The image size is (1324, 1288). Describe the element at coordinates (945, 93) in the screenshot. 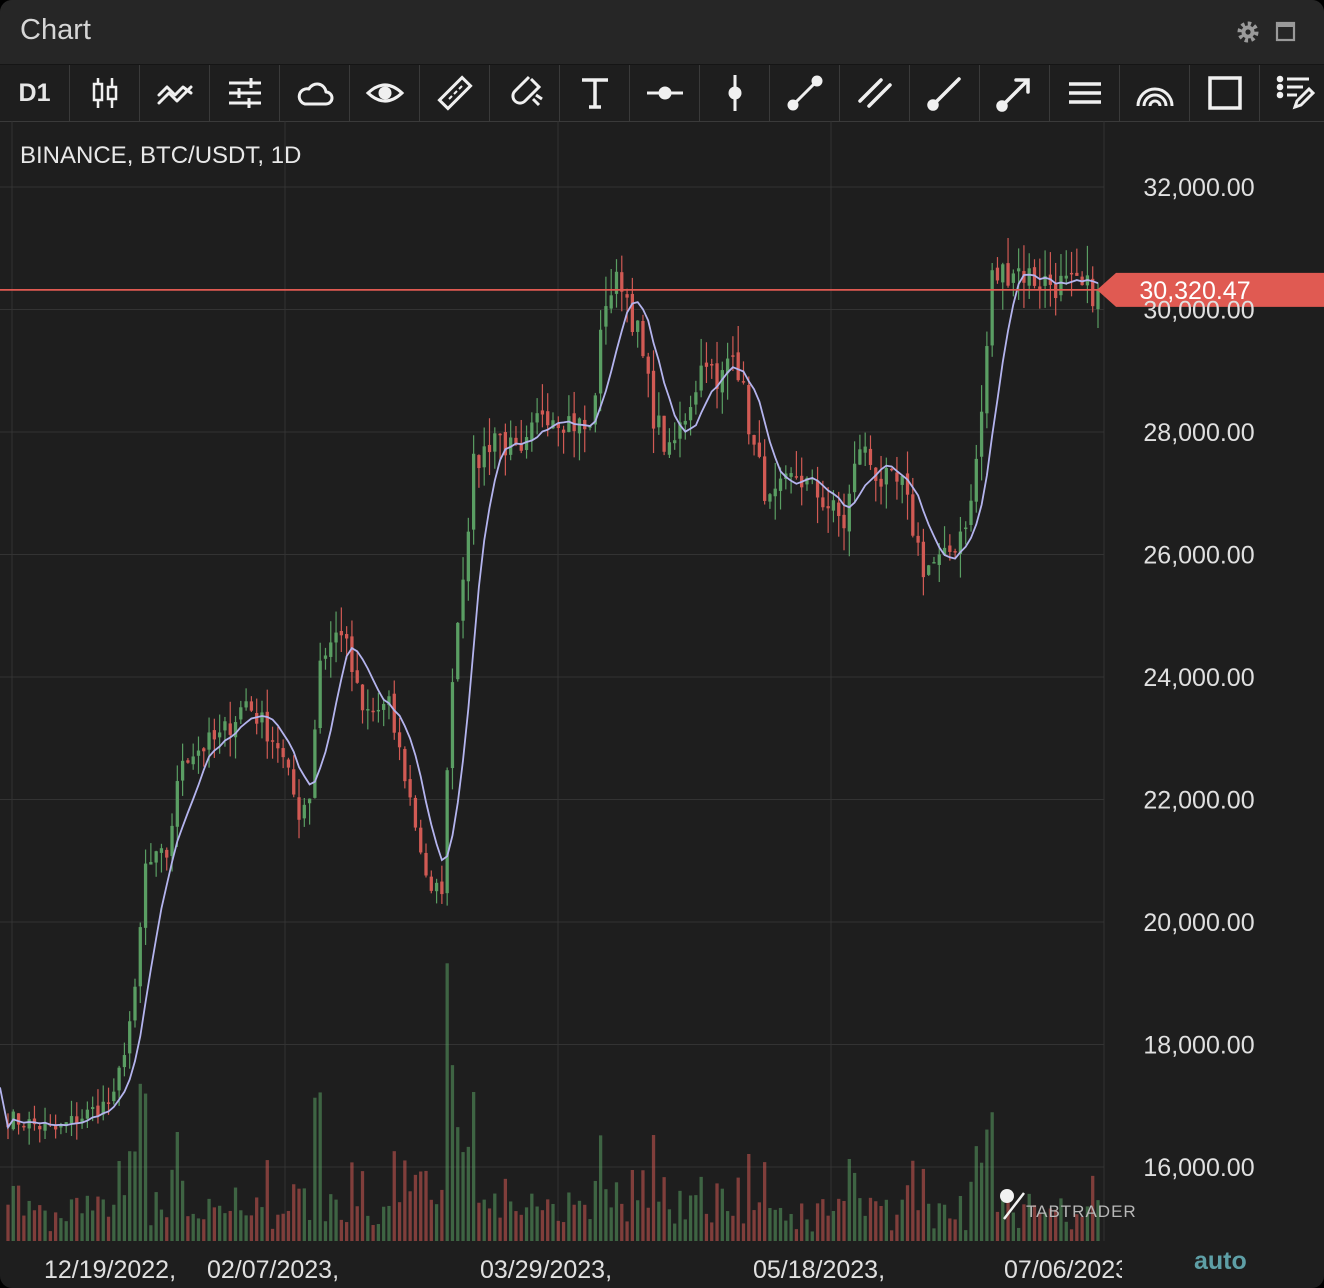

I see `ray-icon` at that location.